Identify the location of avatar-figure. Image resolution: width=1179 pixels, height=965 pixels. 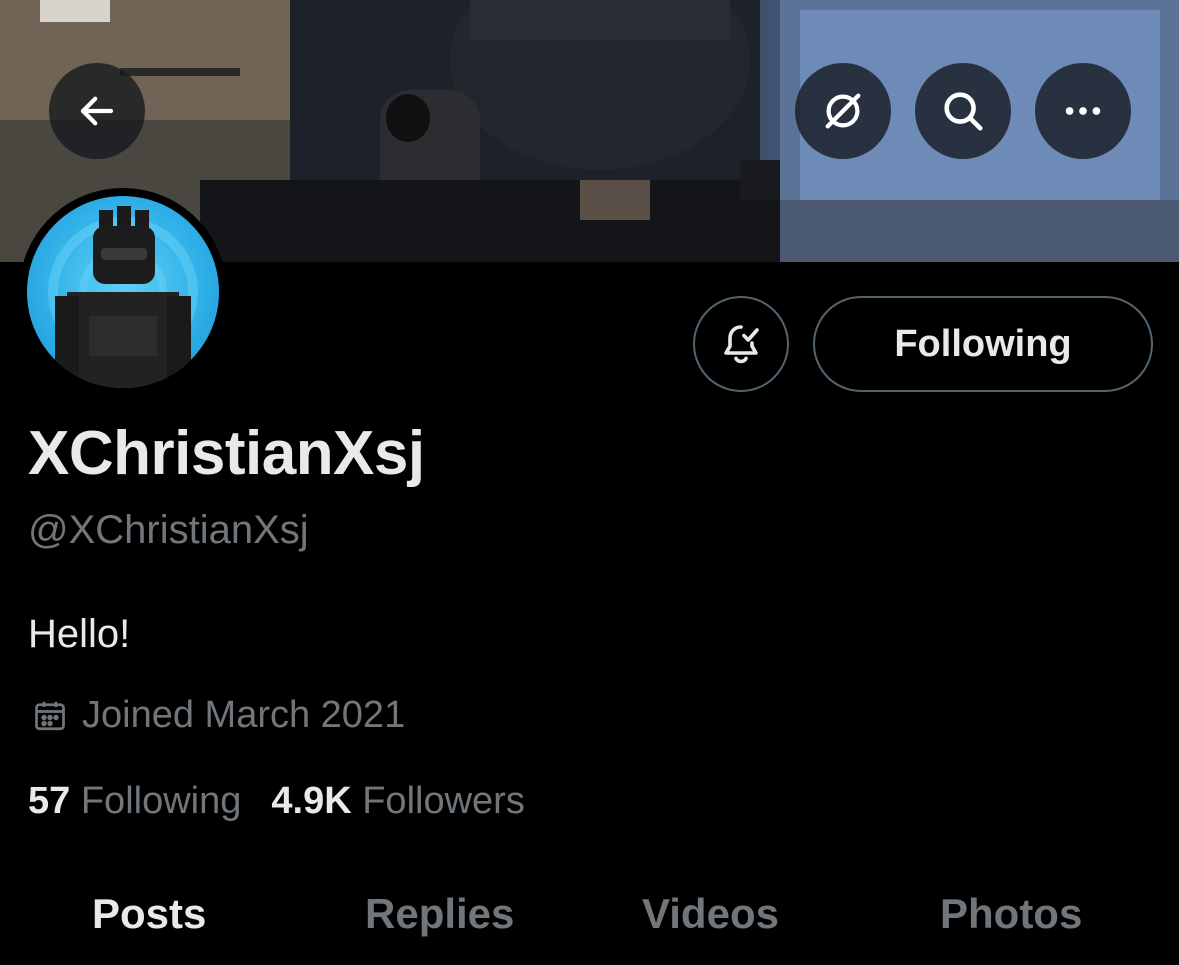
(123, 297).